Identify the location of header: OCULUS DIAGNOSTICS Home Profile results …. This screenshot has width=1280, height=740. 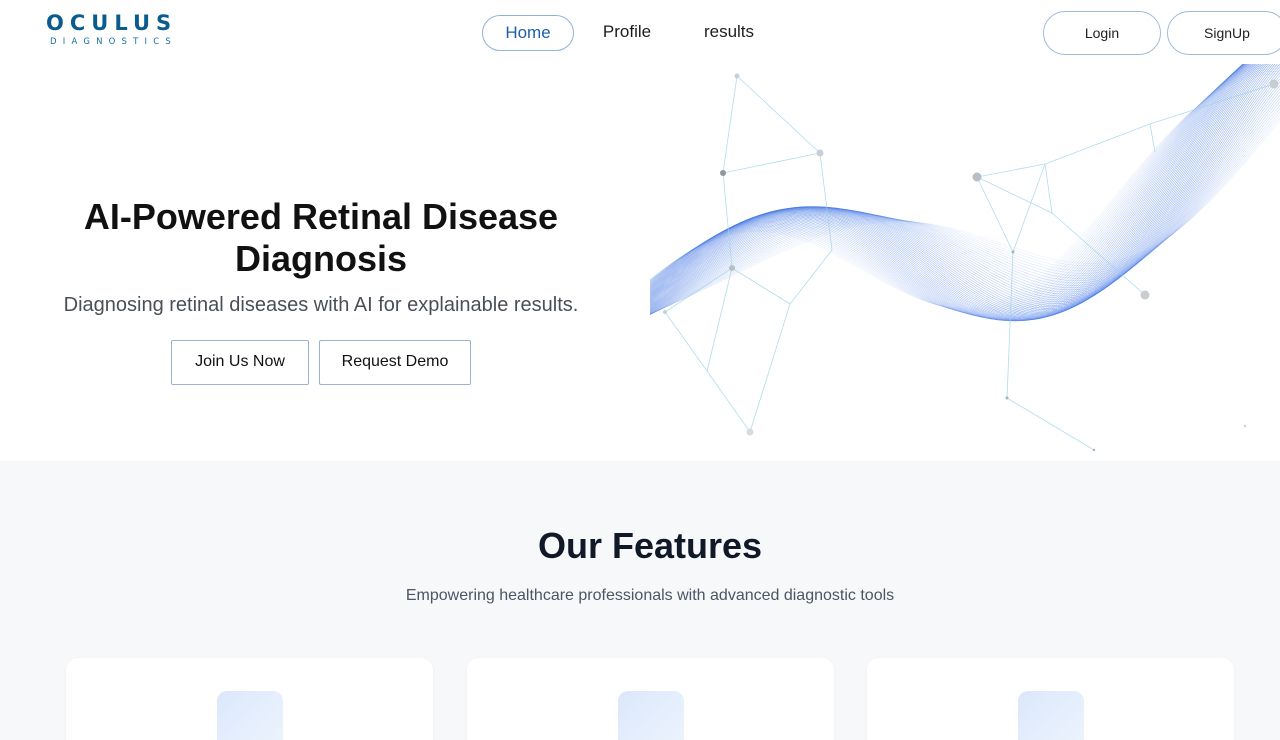
(640, 35).